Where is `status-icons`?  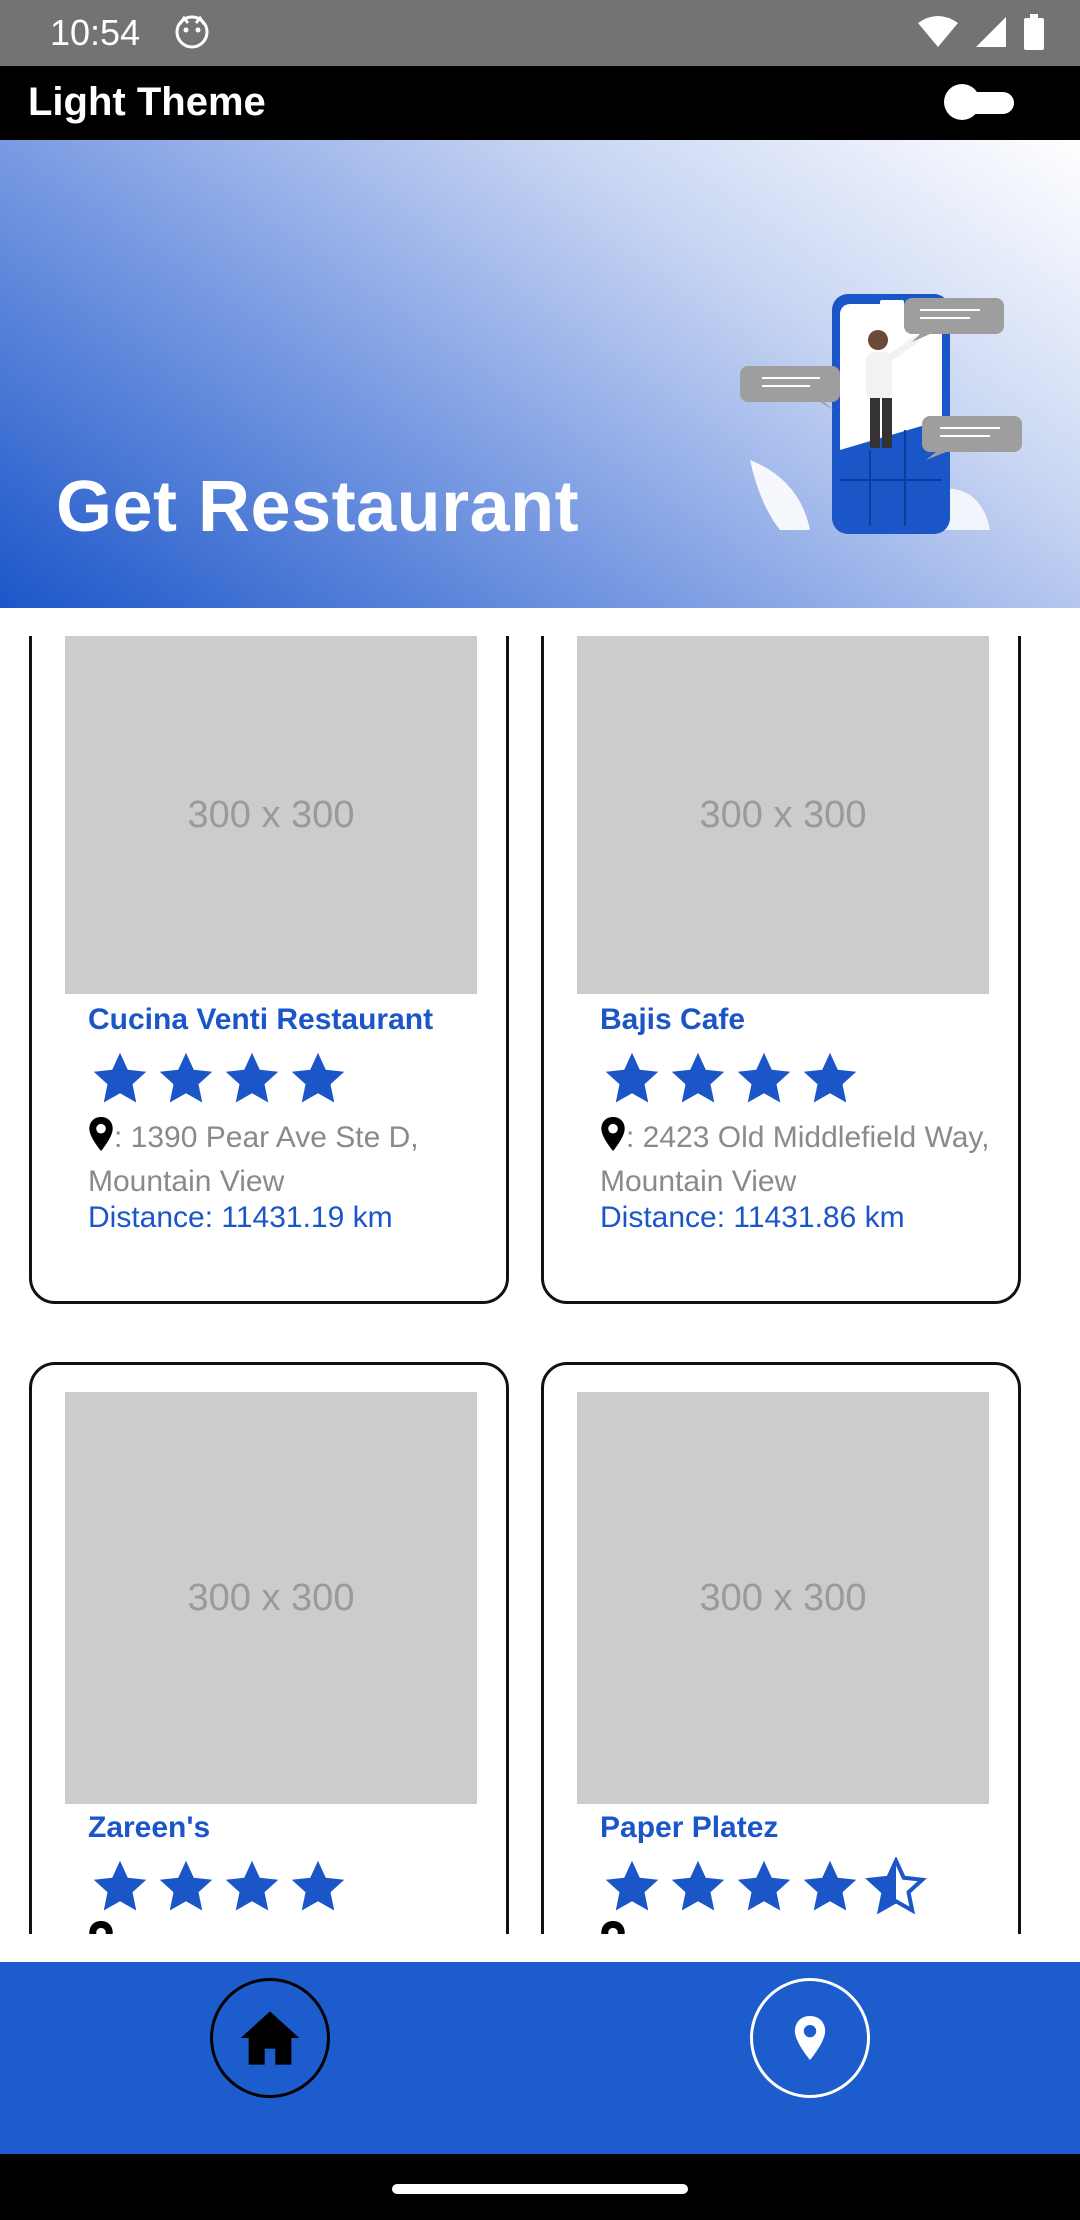 status-icons is located at coordinates (981, 32).